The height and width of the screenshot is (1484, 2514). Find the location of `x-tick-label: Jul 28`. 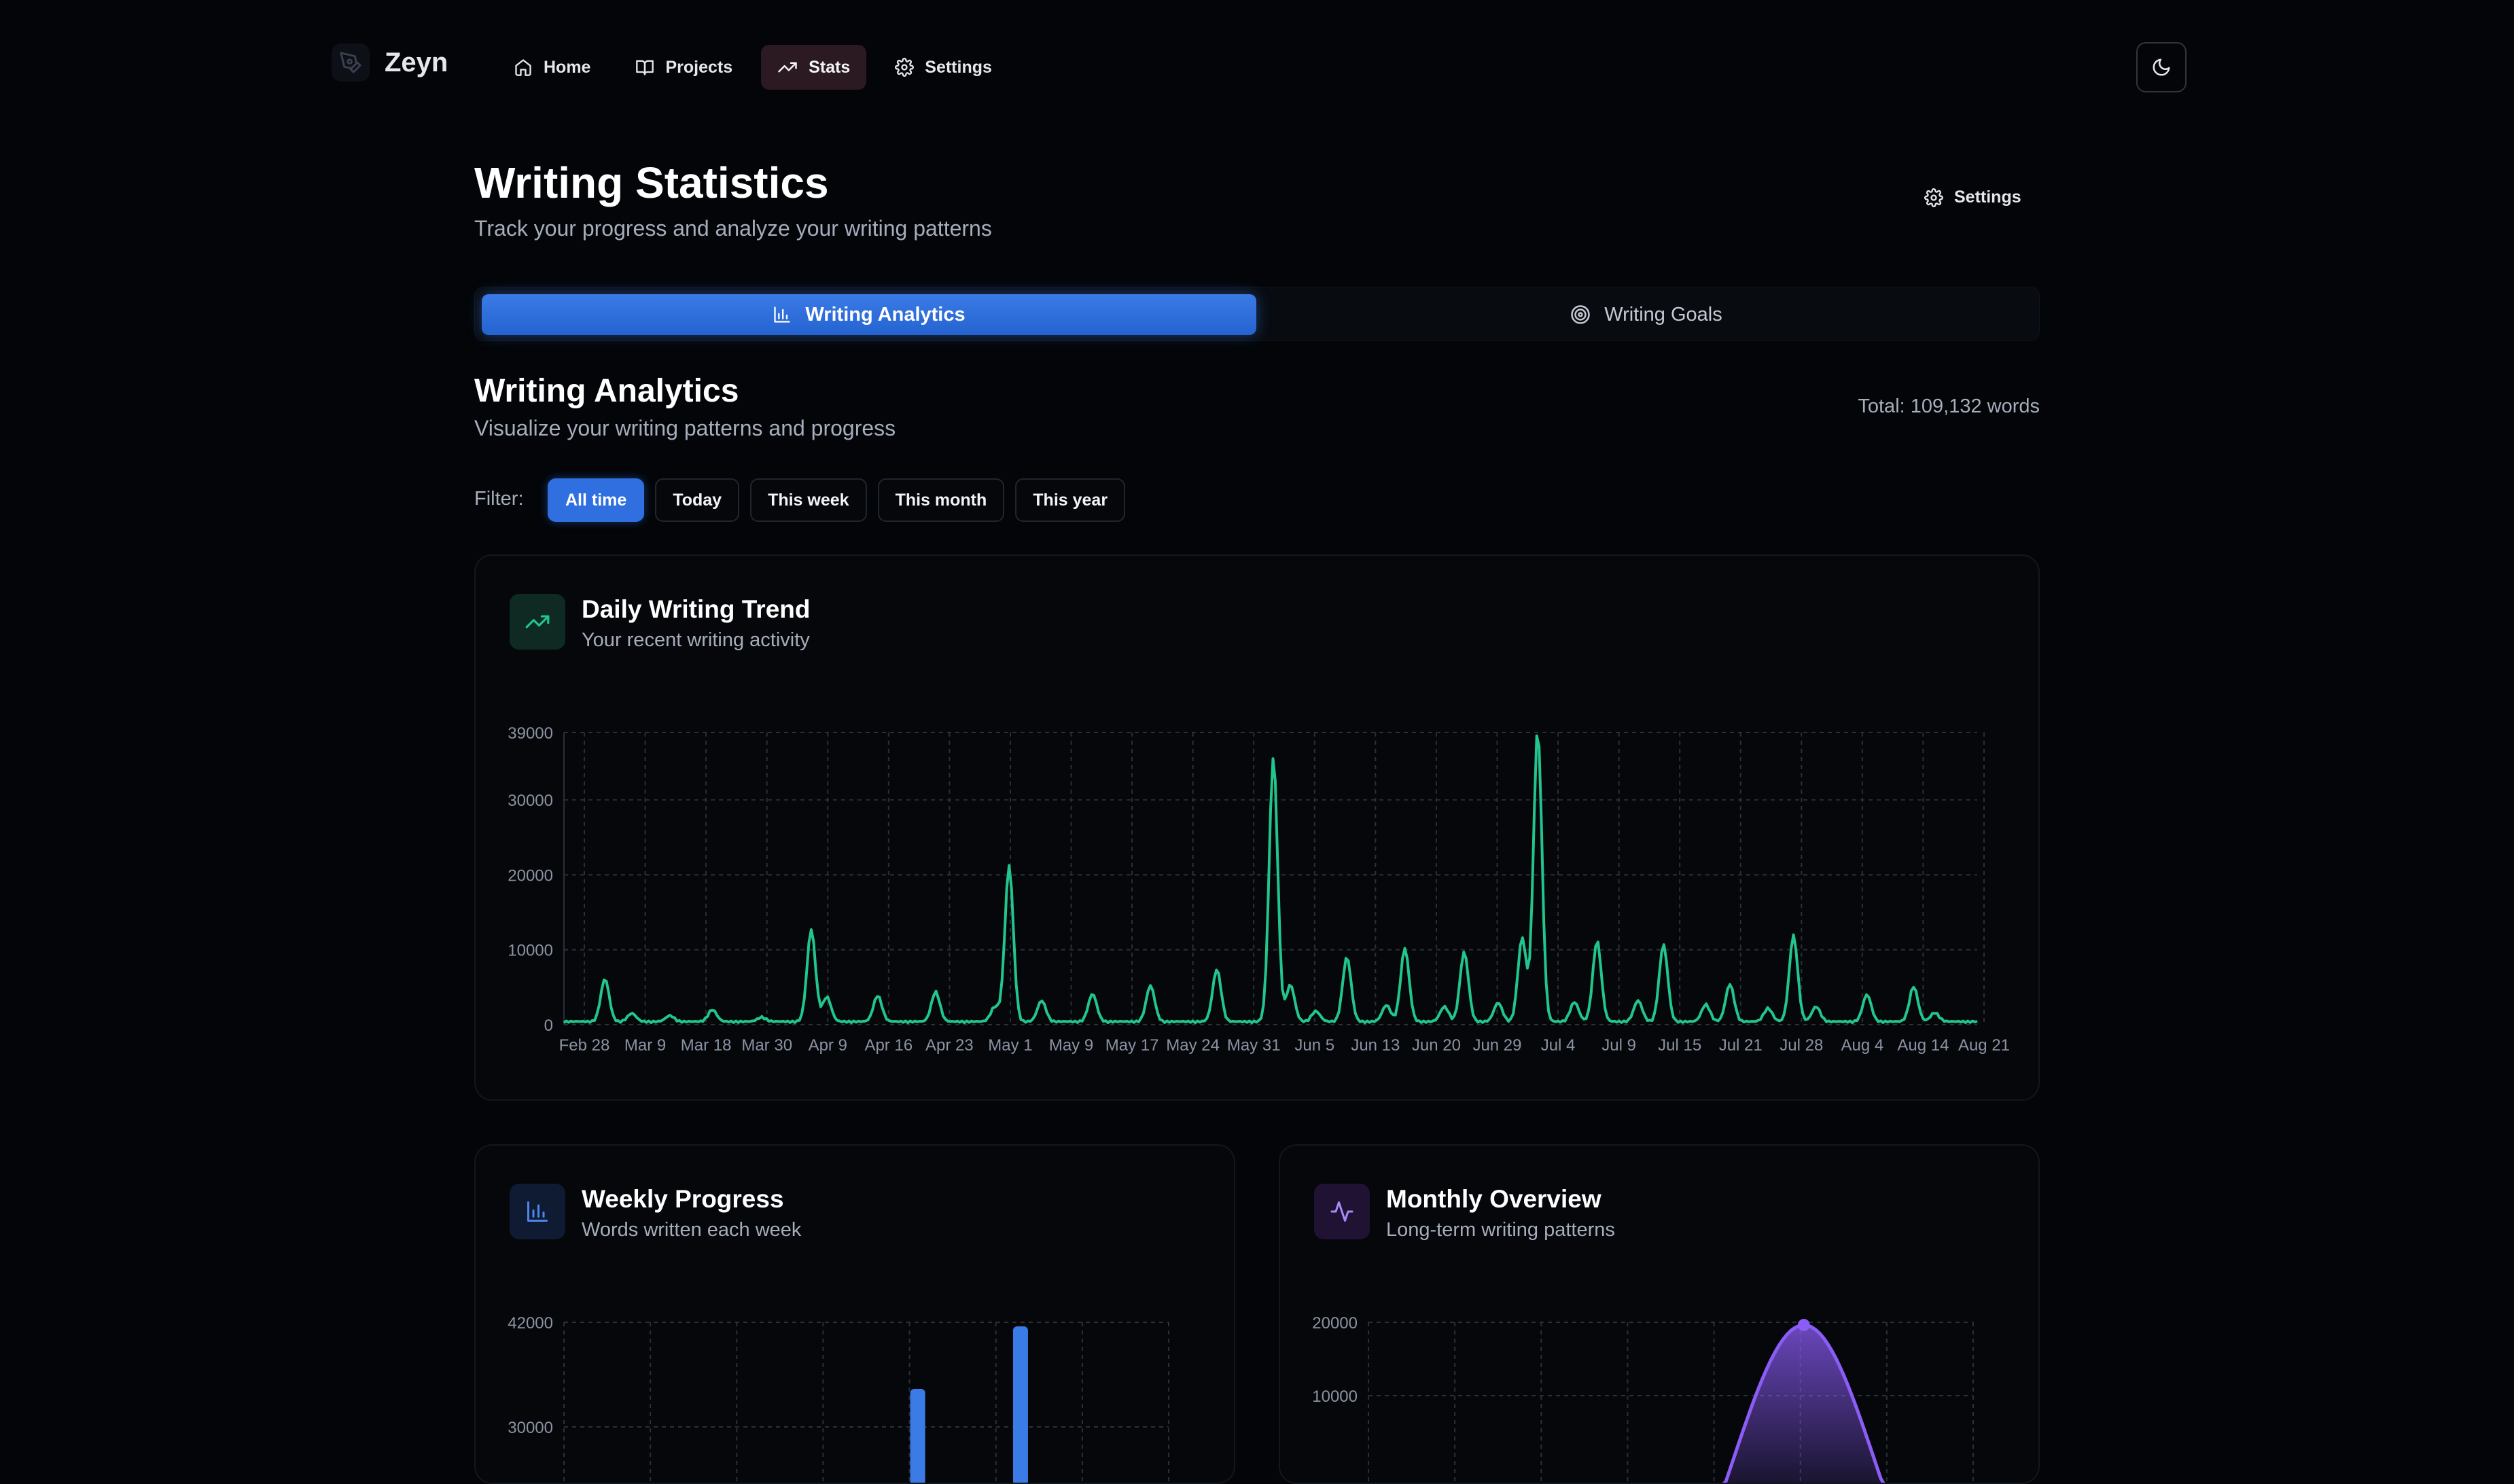

x-tick-label: Jul 28 is located at coordinates (1801, 1045).